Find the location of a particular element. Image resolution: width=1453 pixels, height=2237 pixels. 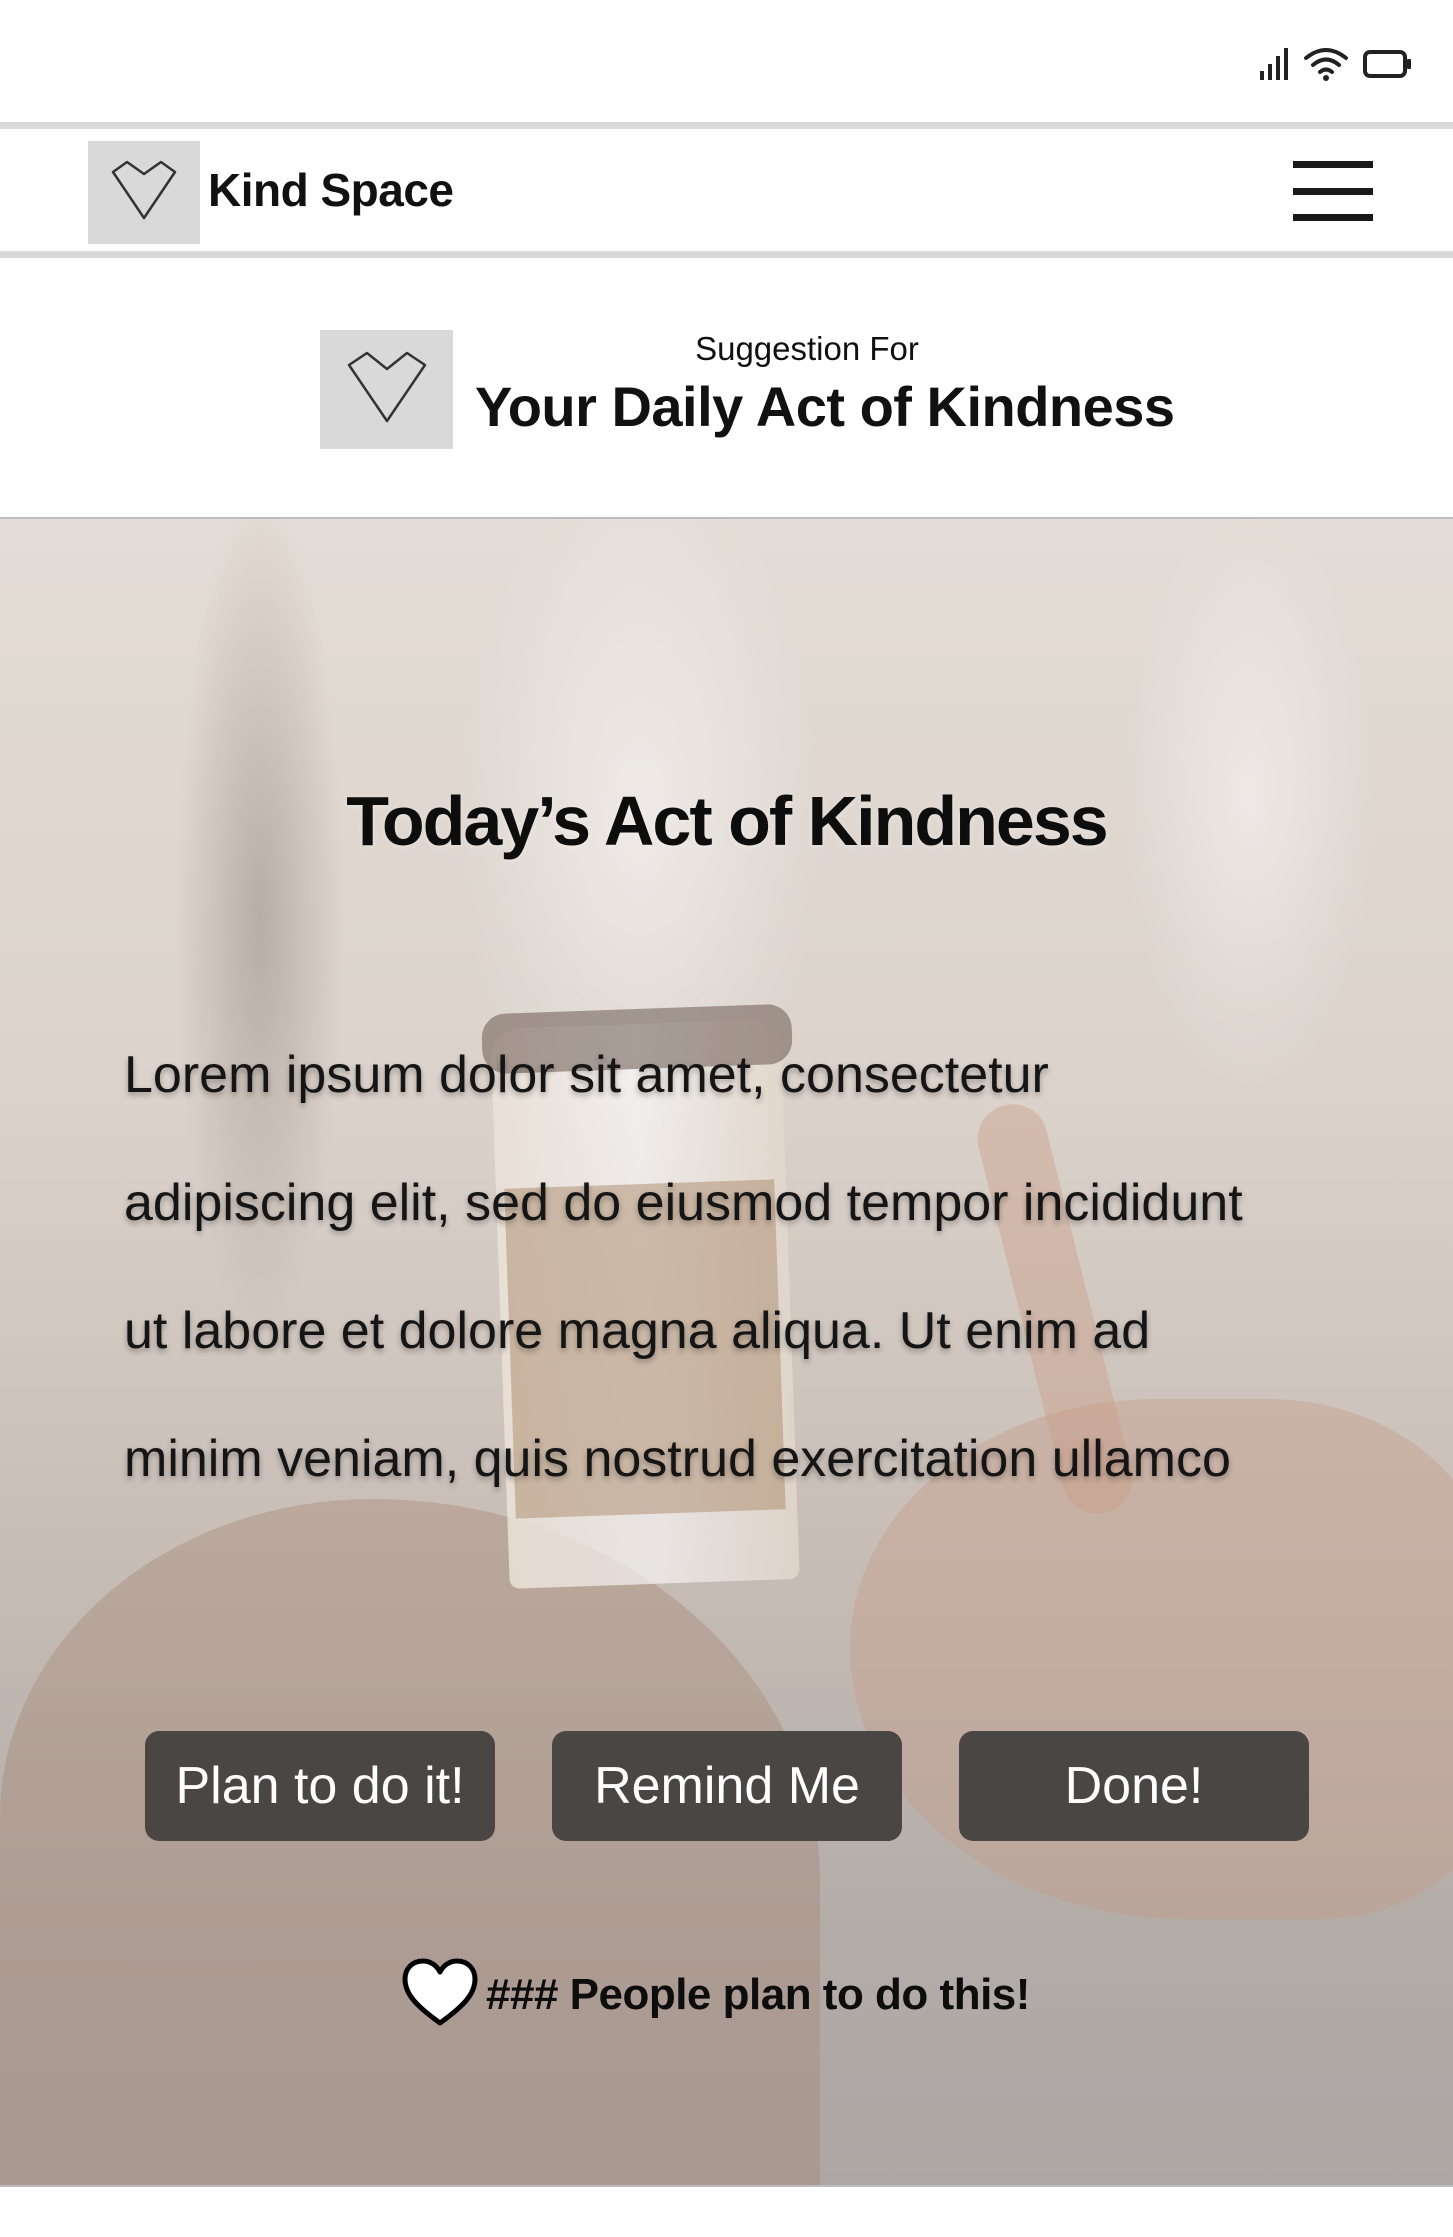

battery-icon is located at coordinates (1388, 66).